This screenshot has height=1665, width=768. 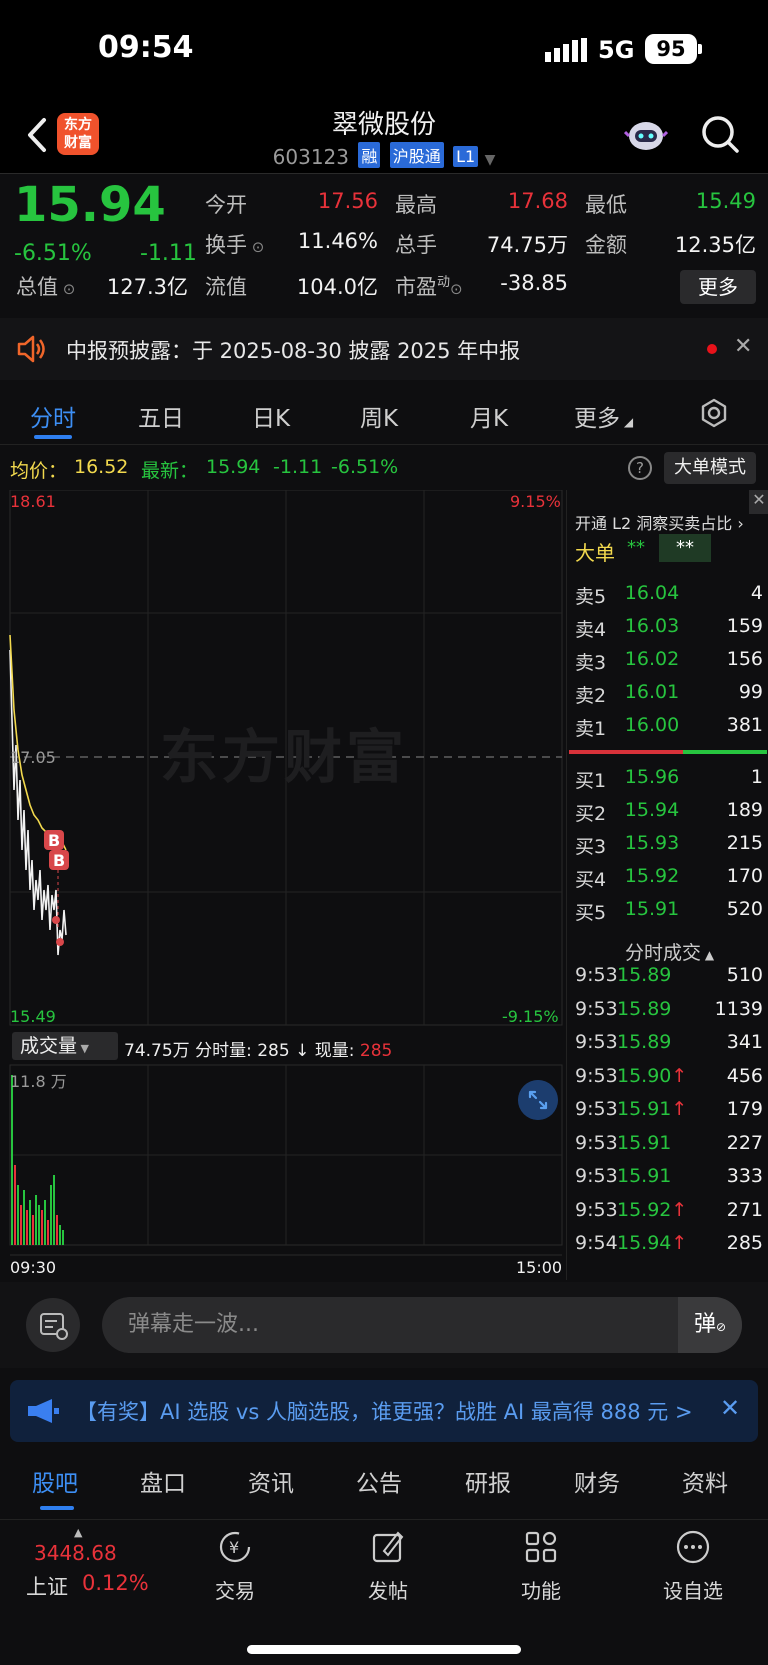 I want to click on ai-robot-icon, so click(x=646, y=136).